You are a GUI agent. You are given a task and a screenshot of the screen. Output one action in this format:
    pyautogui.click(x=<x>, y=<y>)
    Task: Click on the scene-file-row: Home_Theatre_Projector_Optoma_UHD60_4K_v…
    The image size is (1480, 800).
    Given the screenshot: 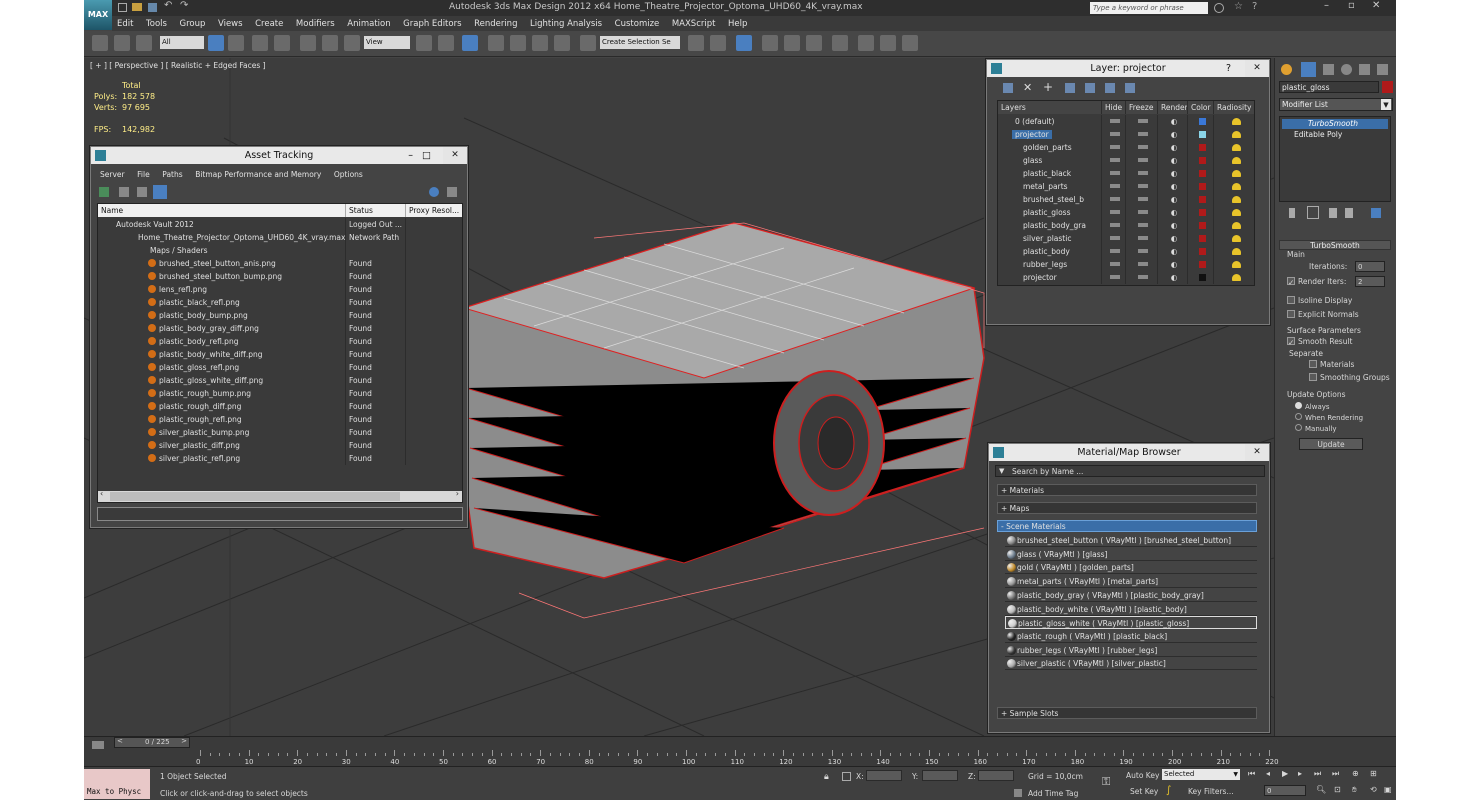 What is the action you would take?
    pyautogui.click(x=280, y=237)
    